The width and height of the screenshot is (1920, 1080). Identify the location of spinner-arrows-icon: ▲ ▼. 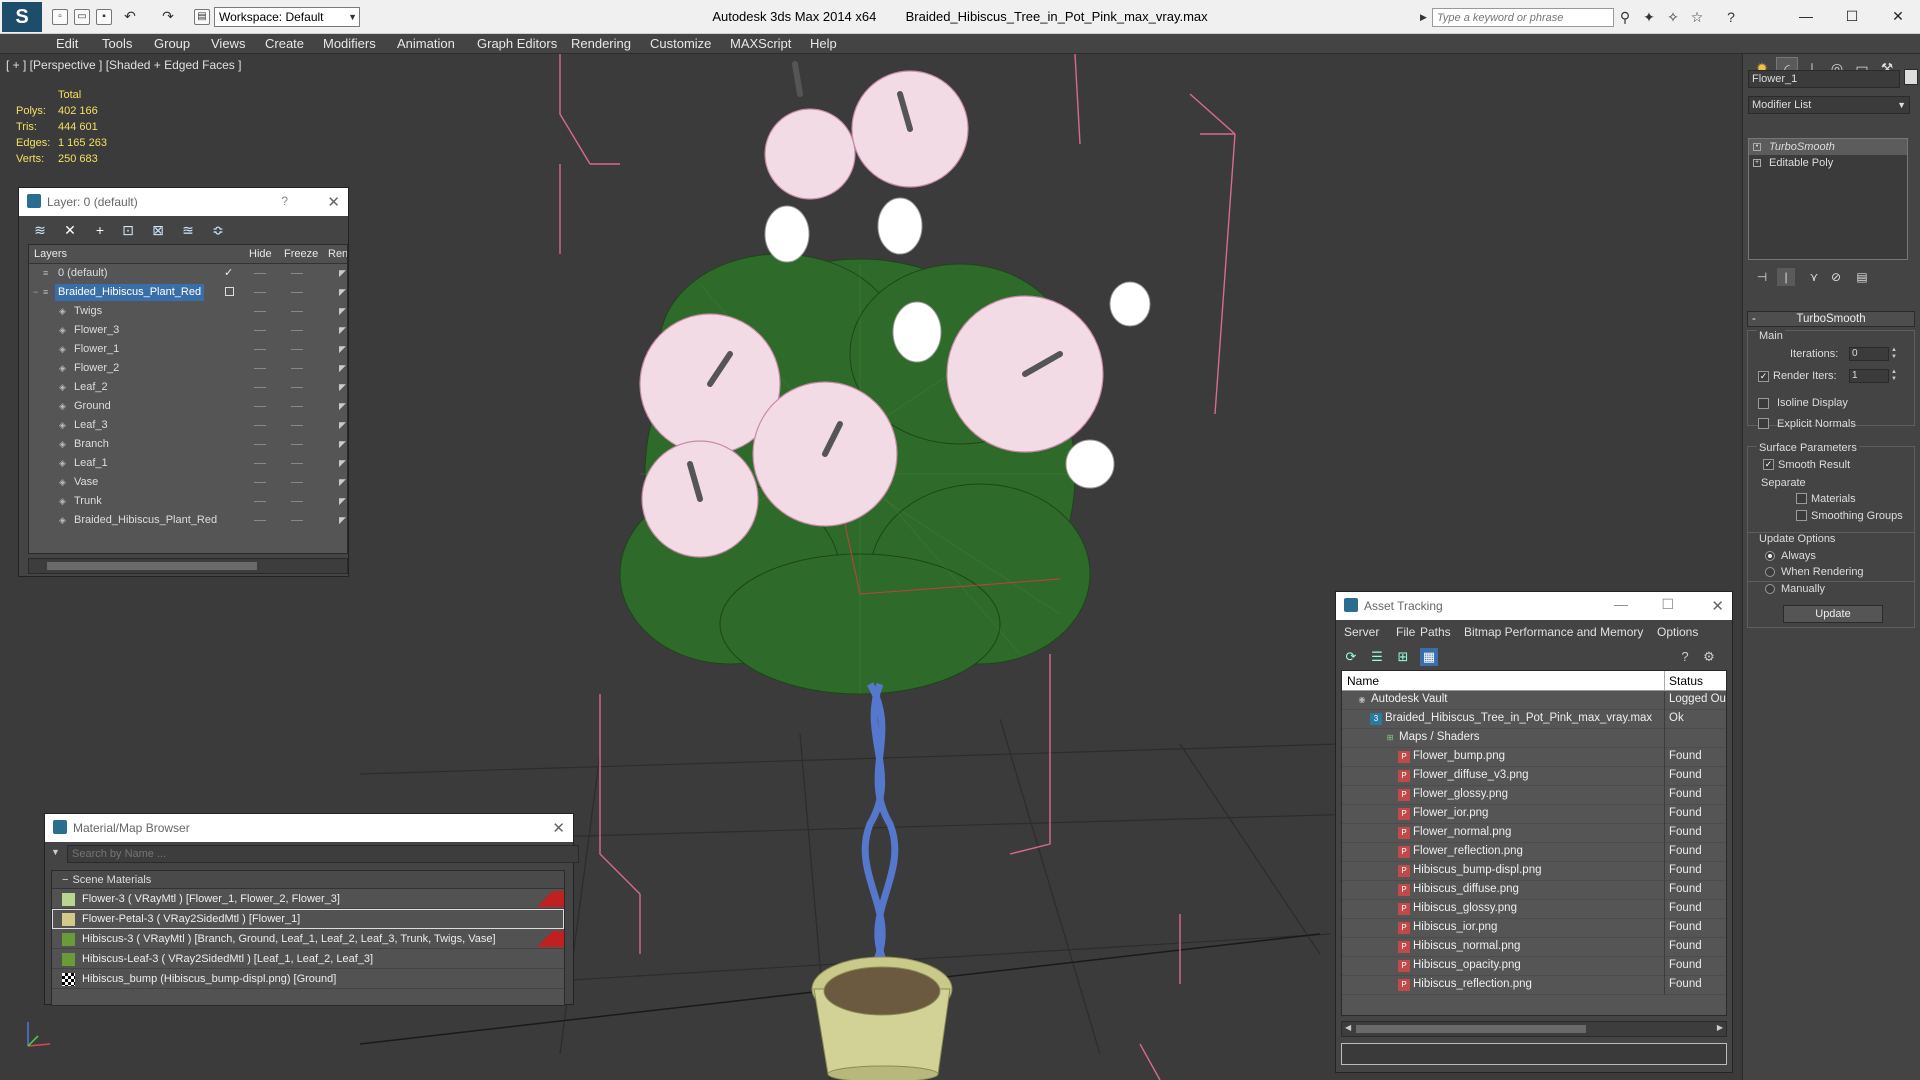
(1895, 376).